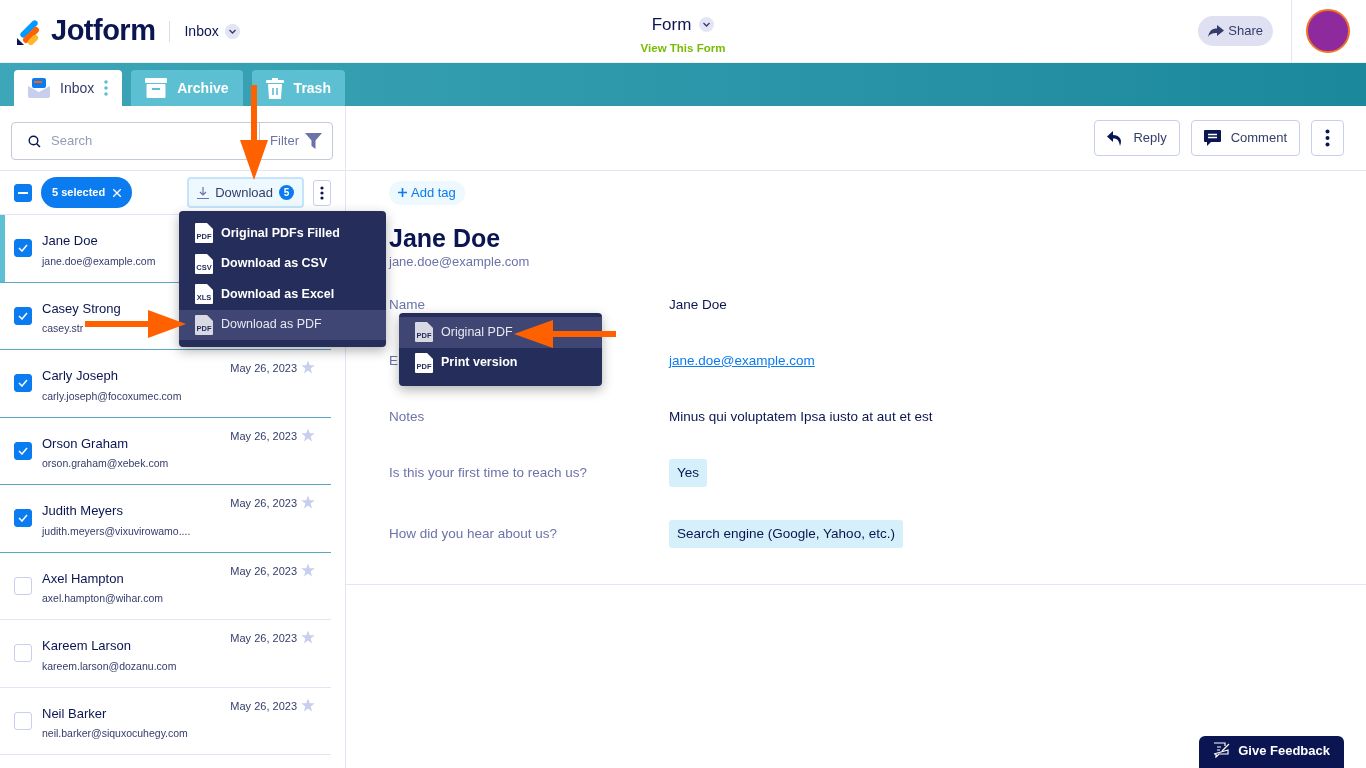 The height and width of the screenshot is (768, 1366). Describe the element at coordinates (75, 713) in the screenshot. I see `submitter-name: Neil Barker` at that location.